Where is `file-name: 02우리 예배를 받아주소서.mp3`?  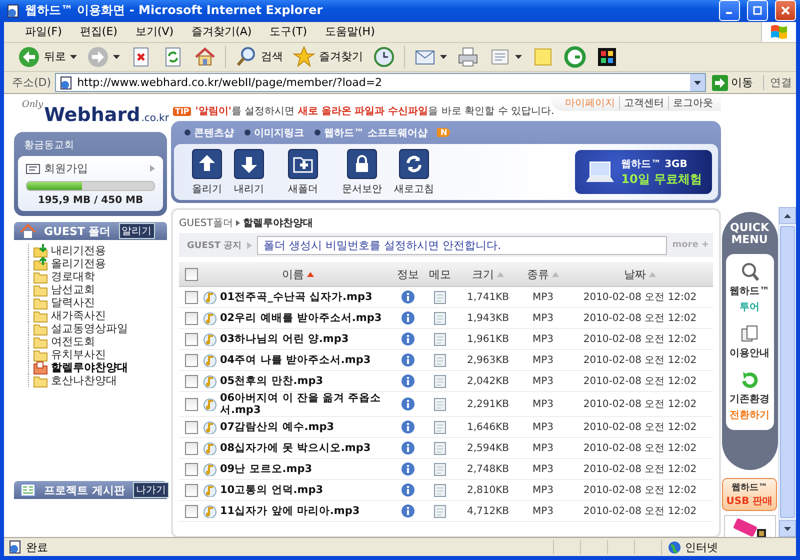
file-name: 02우리 예배를 받아주소서.mp3 is located at coordinates (301, 318).